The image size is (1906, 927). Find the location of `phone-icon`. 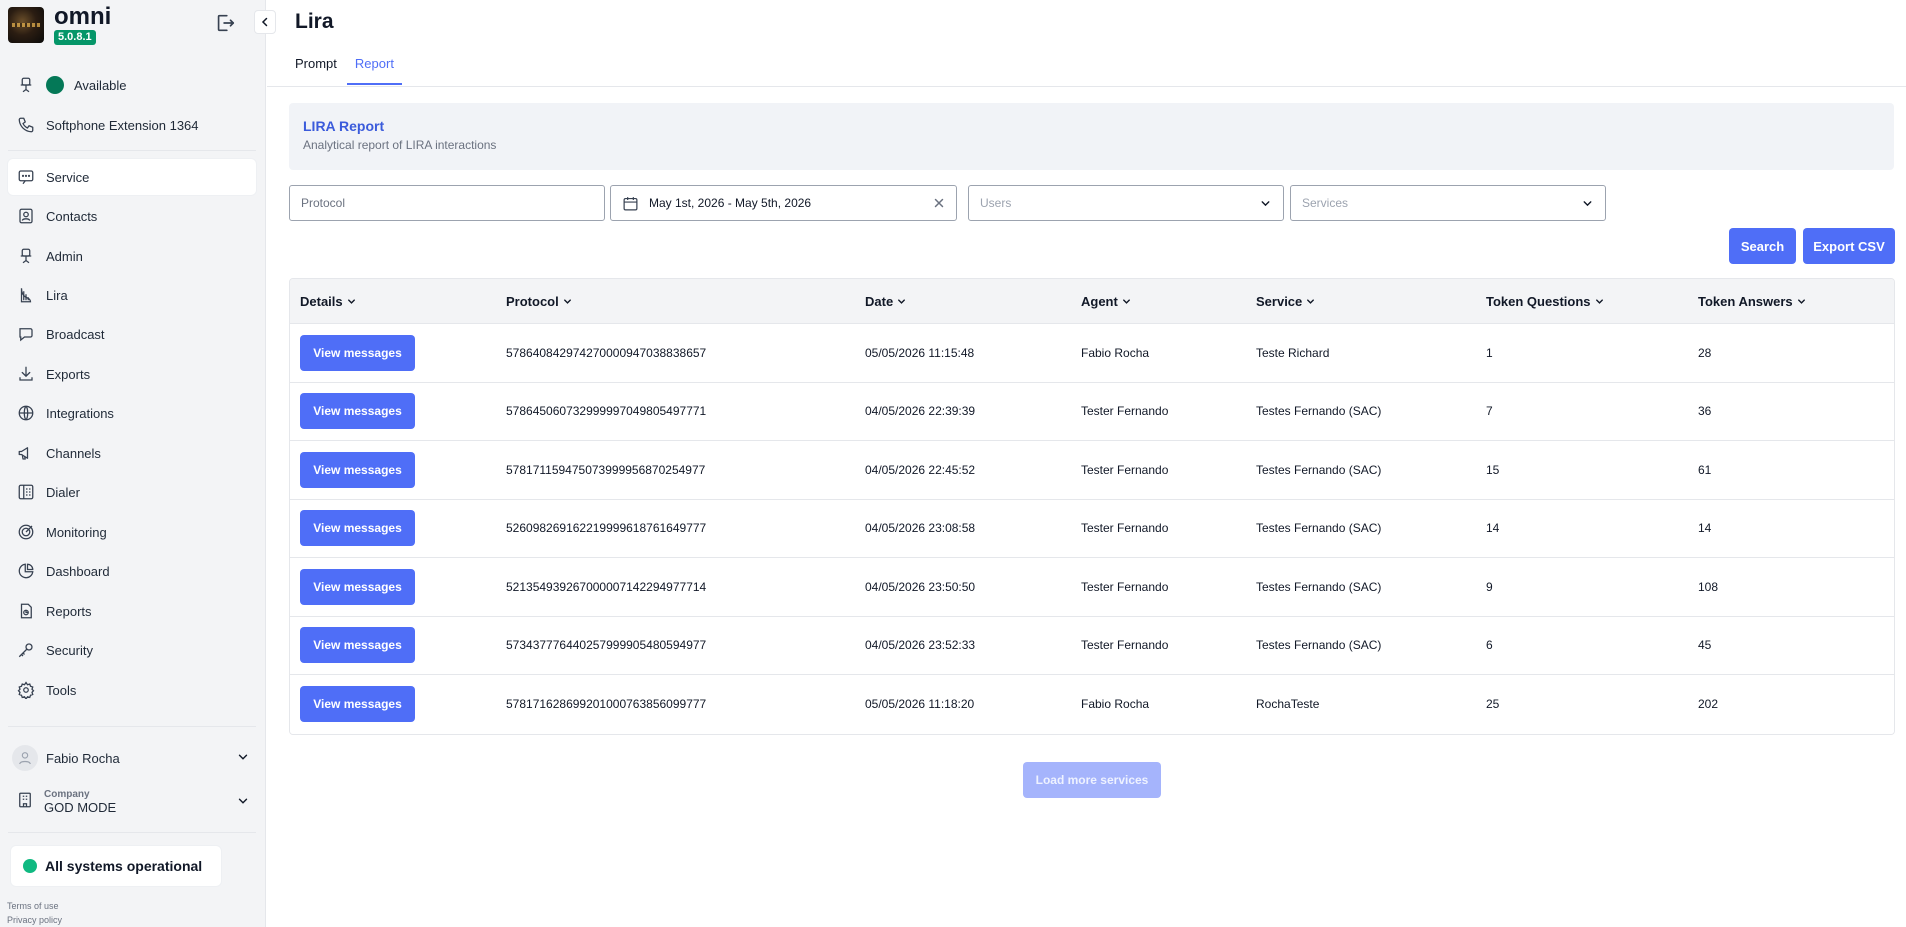

phone-icon is located at coordinates (26, 125).